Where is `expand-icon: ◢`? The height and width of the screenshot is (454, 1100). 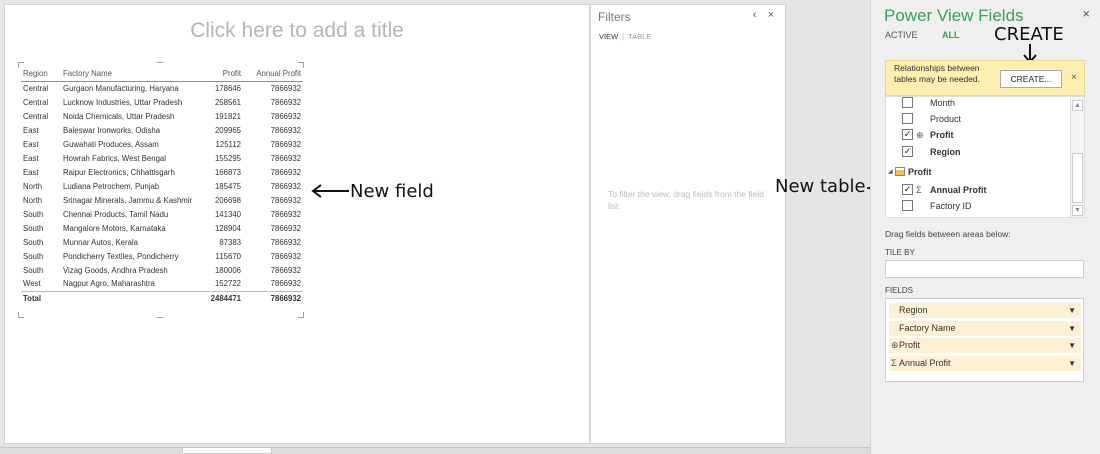 expand-icon: ◢ is located at coordinates (890, 172).